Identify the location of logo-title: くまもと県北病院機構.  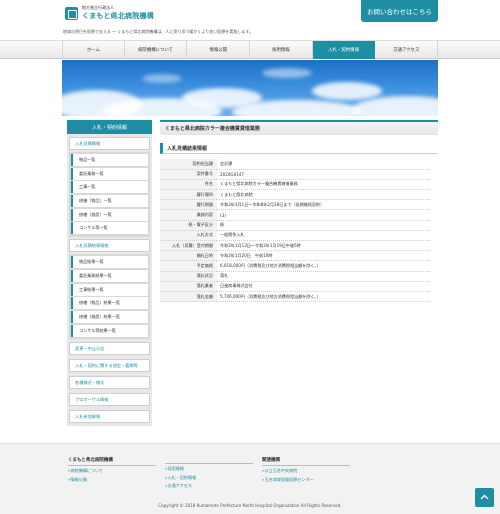
(118, 16).